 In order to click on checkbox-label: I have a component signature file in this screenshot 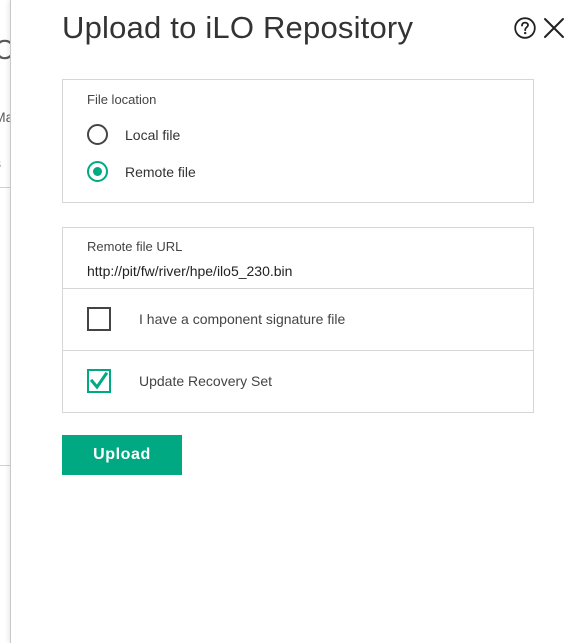, I will do `click(242, 319)`.